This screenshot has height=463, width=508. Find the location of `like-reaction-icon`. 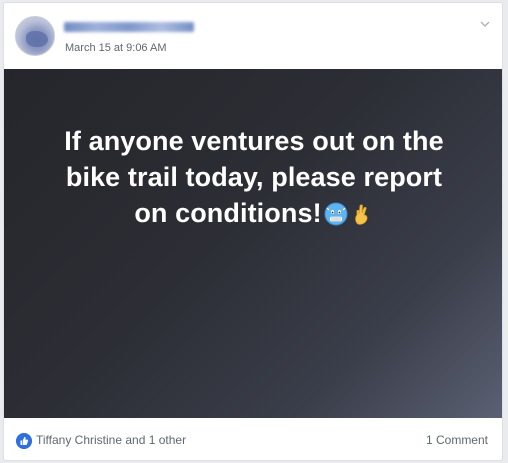

like-reaction-icon is located at coordinates (24, 441).